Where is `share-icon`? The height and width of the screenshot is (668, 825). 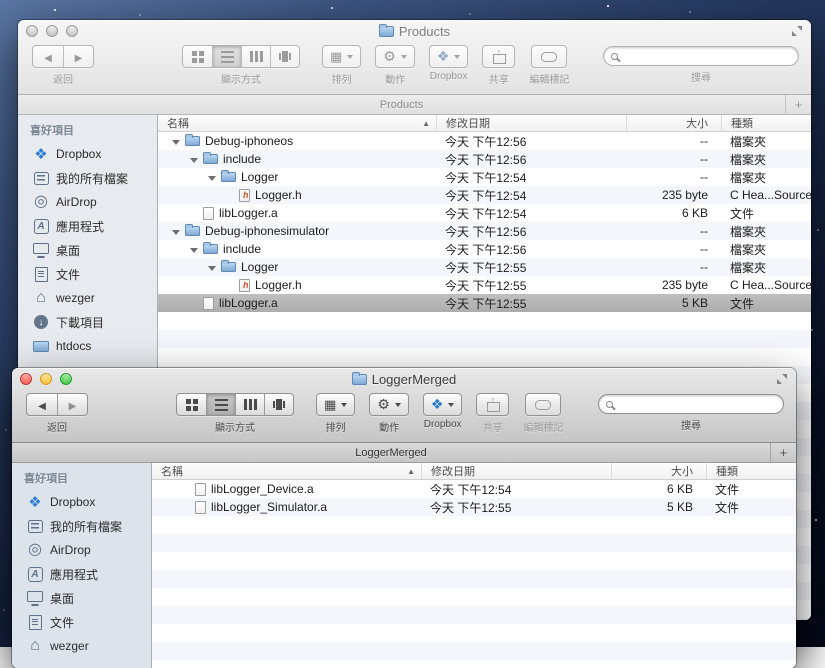
share-icon is located at coordinates (493, 405).